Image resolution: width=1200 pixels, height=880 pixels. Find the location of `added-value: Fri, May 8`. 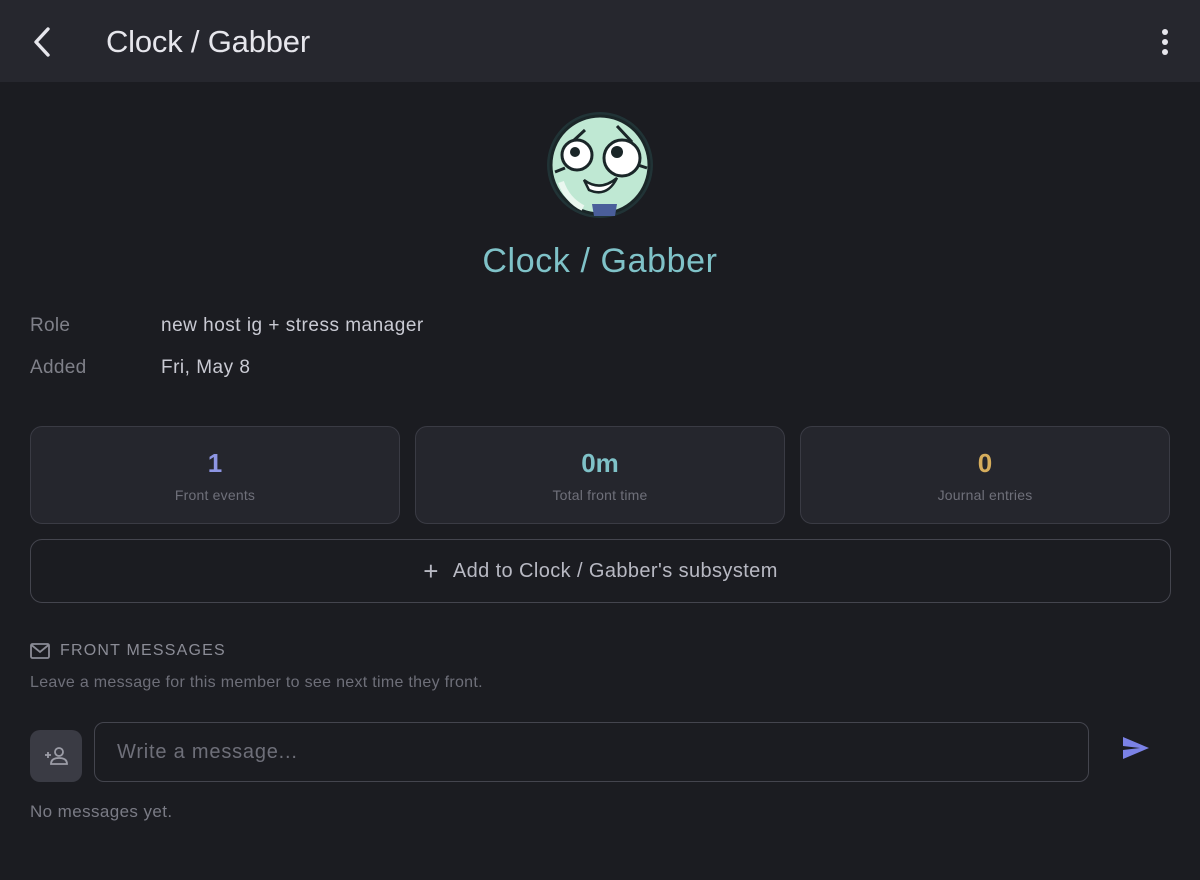

added-value: Fri, May 8 is located at coordinates (206, 367).